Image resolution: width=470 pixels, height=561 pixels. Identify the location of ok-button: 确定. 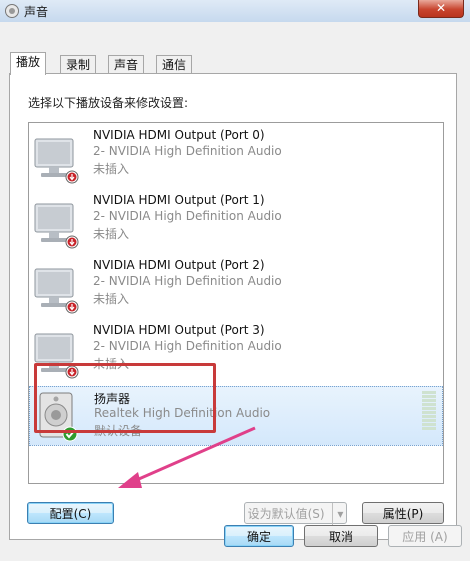
(259, 536).